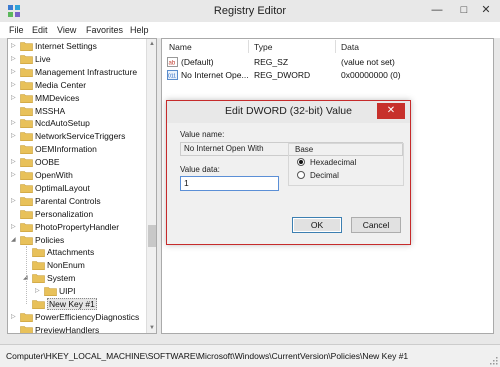 The width and height of the screenshot is (500, 367). Describe the element at coordinates (437, 10) in the screenshot. I see `minimize-button: —` at that location.